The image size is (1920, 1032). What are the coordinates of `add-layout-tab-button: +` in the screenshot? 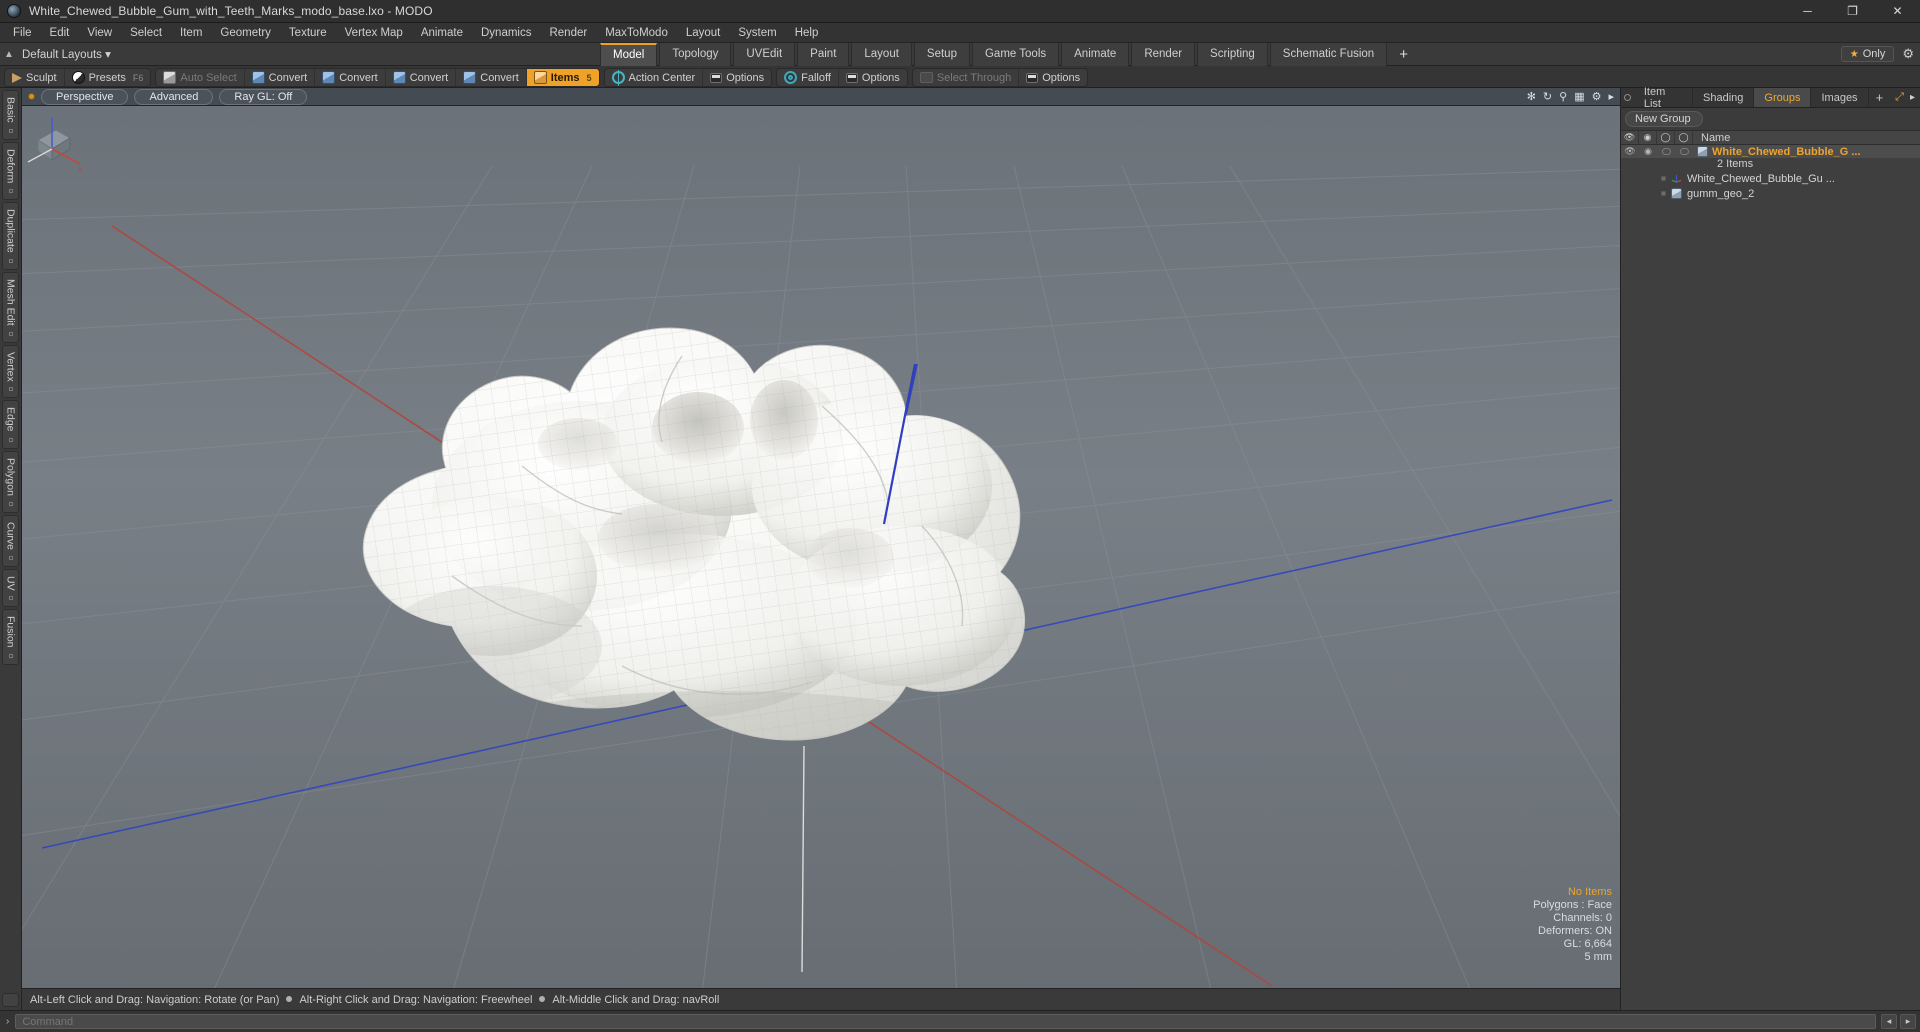 It's located at (1403, 54).